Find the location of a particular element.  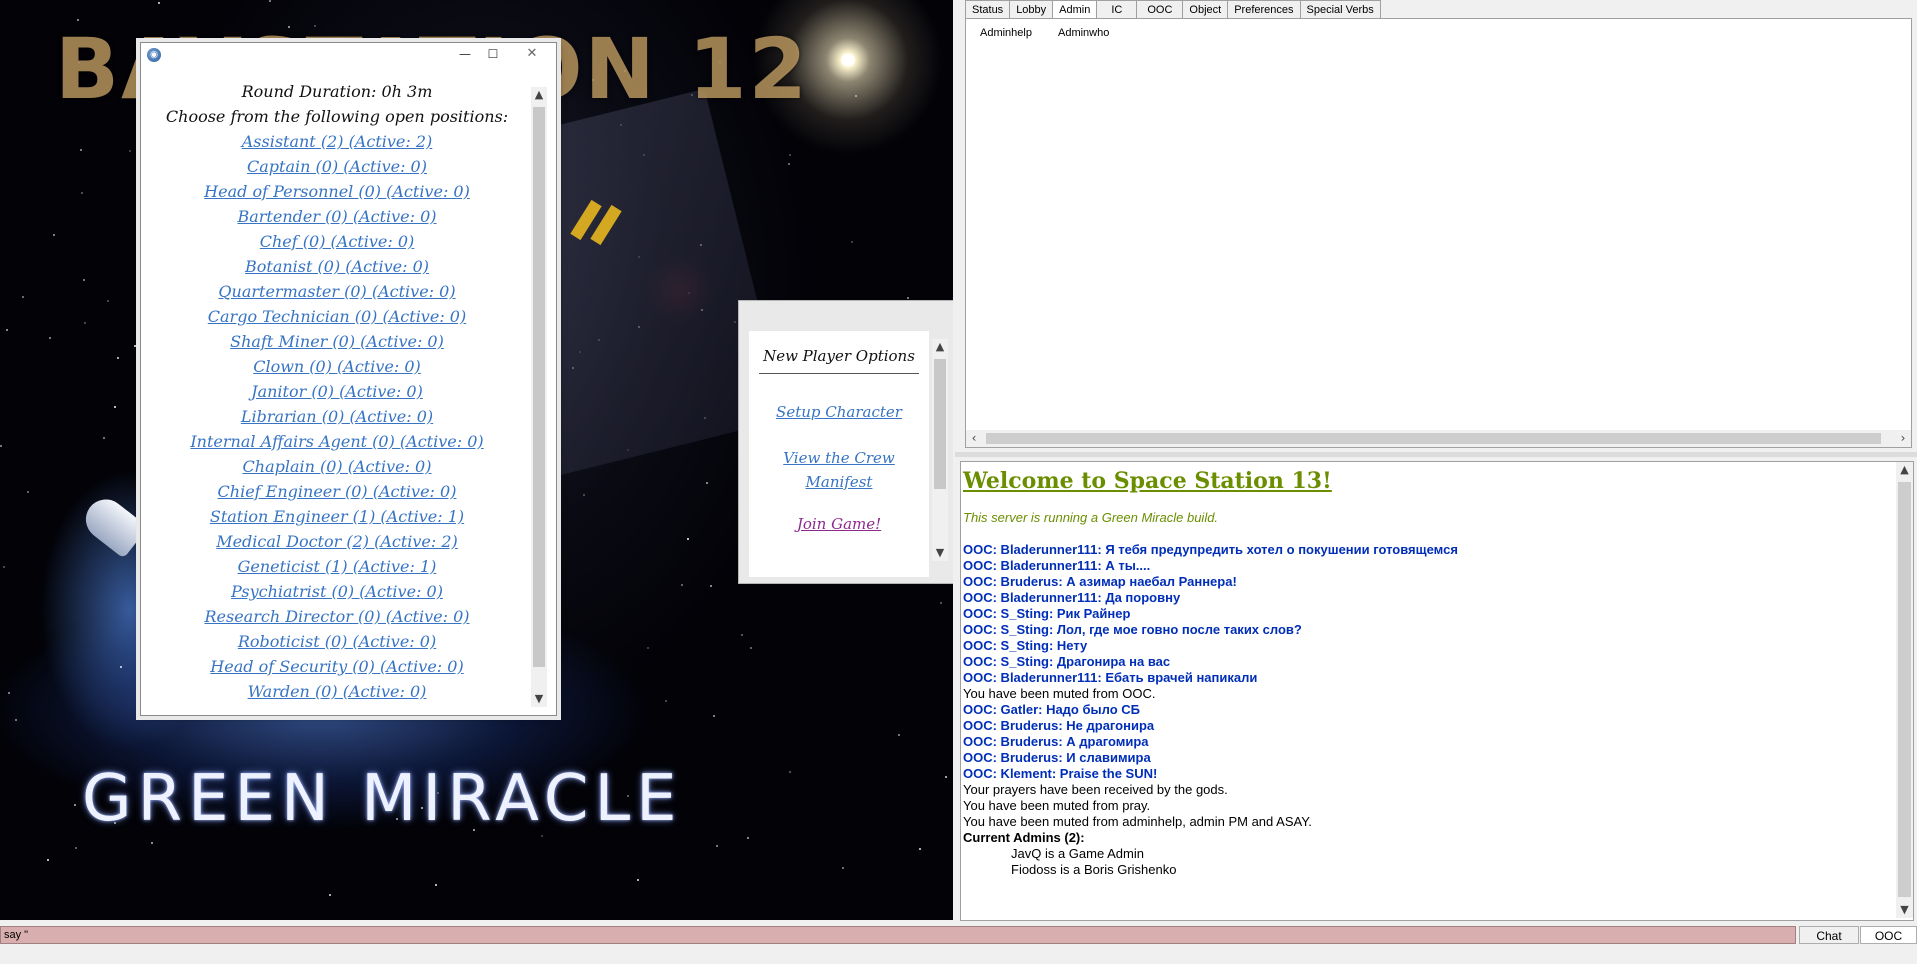

chat-message: OOC: Klement: Praise the SUN! is located at coordinates (1060, 773).